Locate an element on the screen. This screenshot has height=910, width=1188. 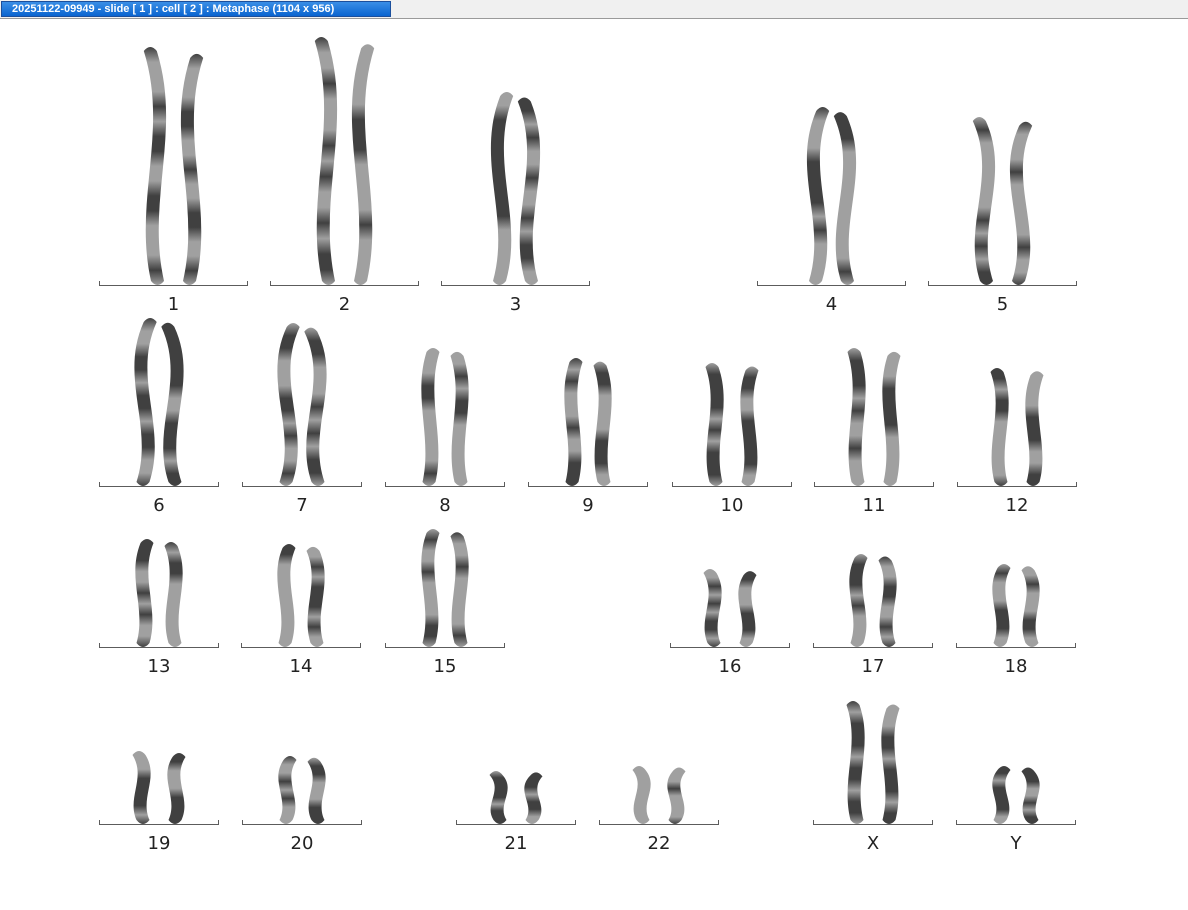
chromosome-slot-4: 4 is located at coordinates (831, 216).